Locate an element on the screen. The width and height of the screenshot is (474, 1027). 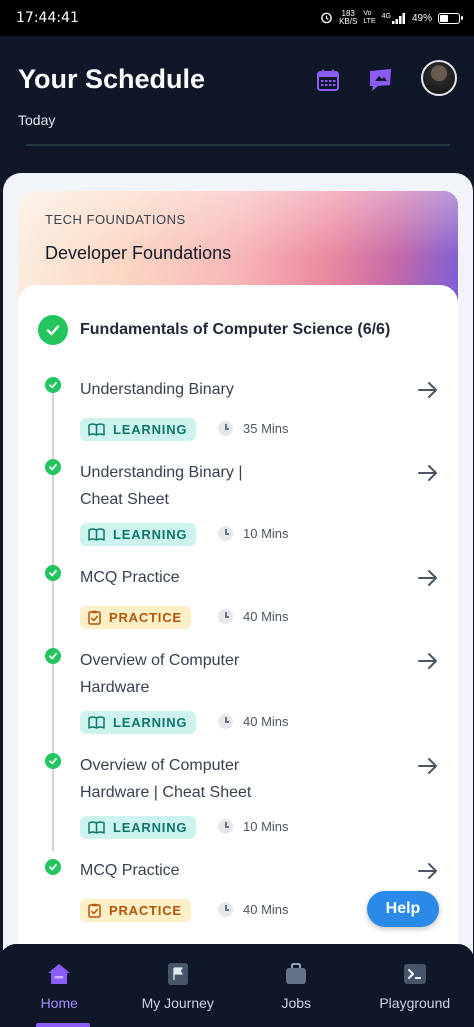
status-bar: 17:44:41 183 KB/S Vo LTE 4G 49% is located at coordinates (237, 18).